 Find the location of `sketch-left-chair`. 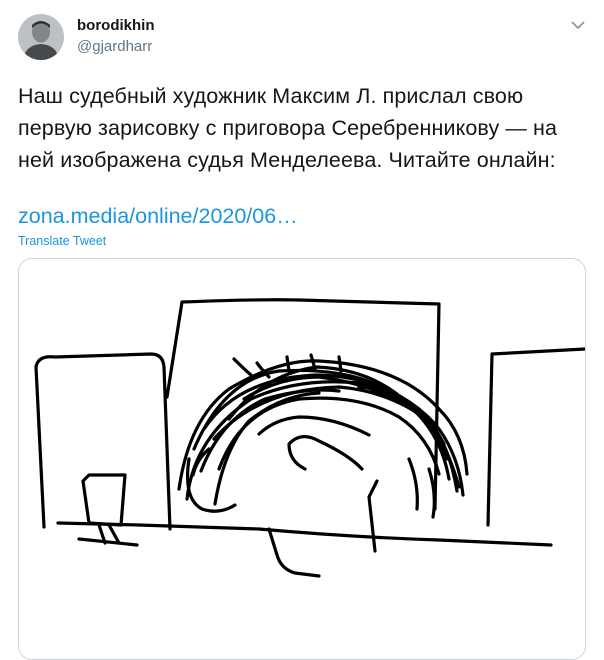

sketch-left-chair is located at coordinates (103, 441).